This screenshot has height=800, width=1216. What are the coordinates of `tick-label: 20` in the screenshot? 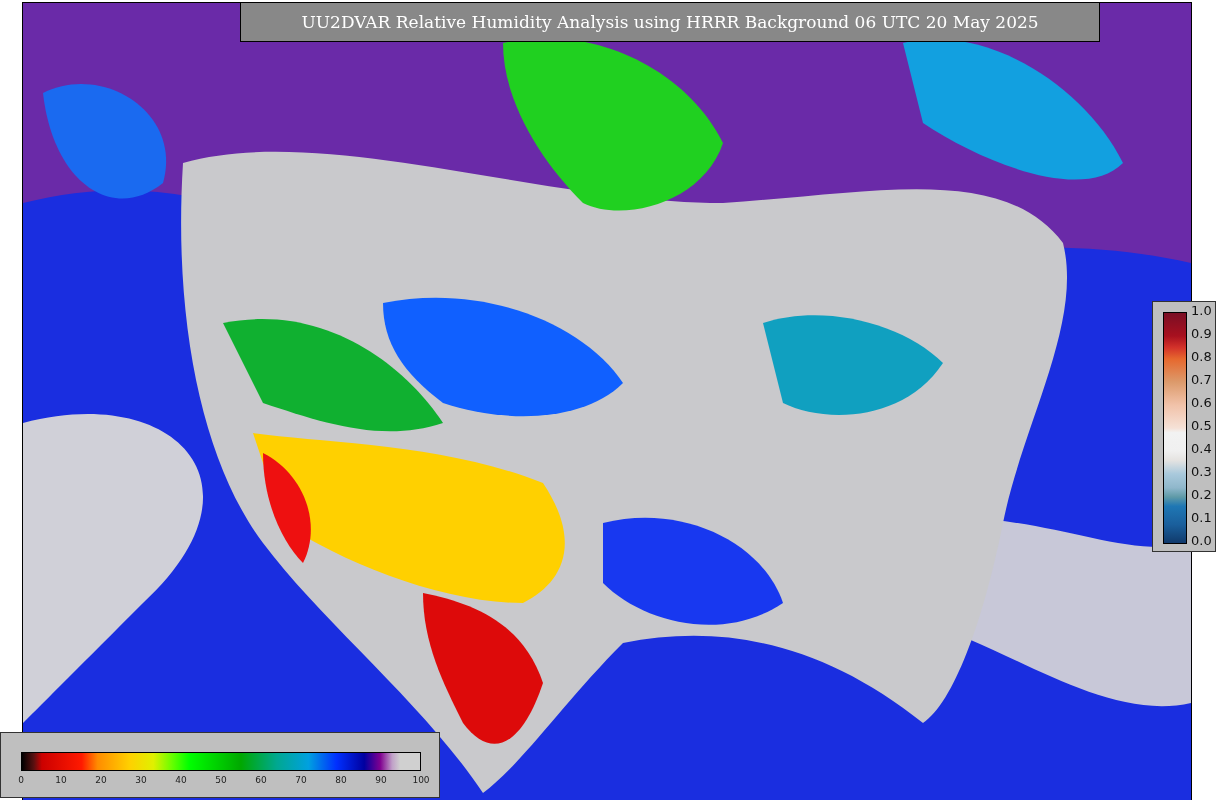 It's located at (101, 780).